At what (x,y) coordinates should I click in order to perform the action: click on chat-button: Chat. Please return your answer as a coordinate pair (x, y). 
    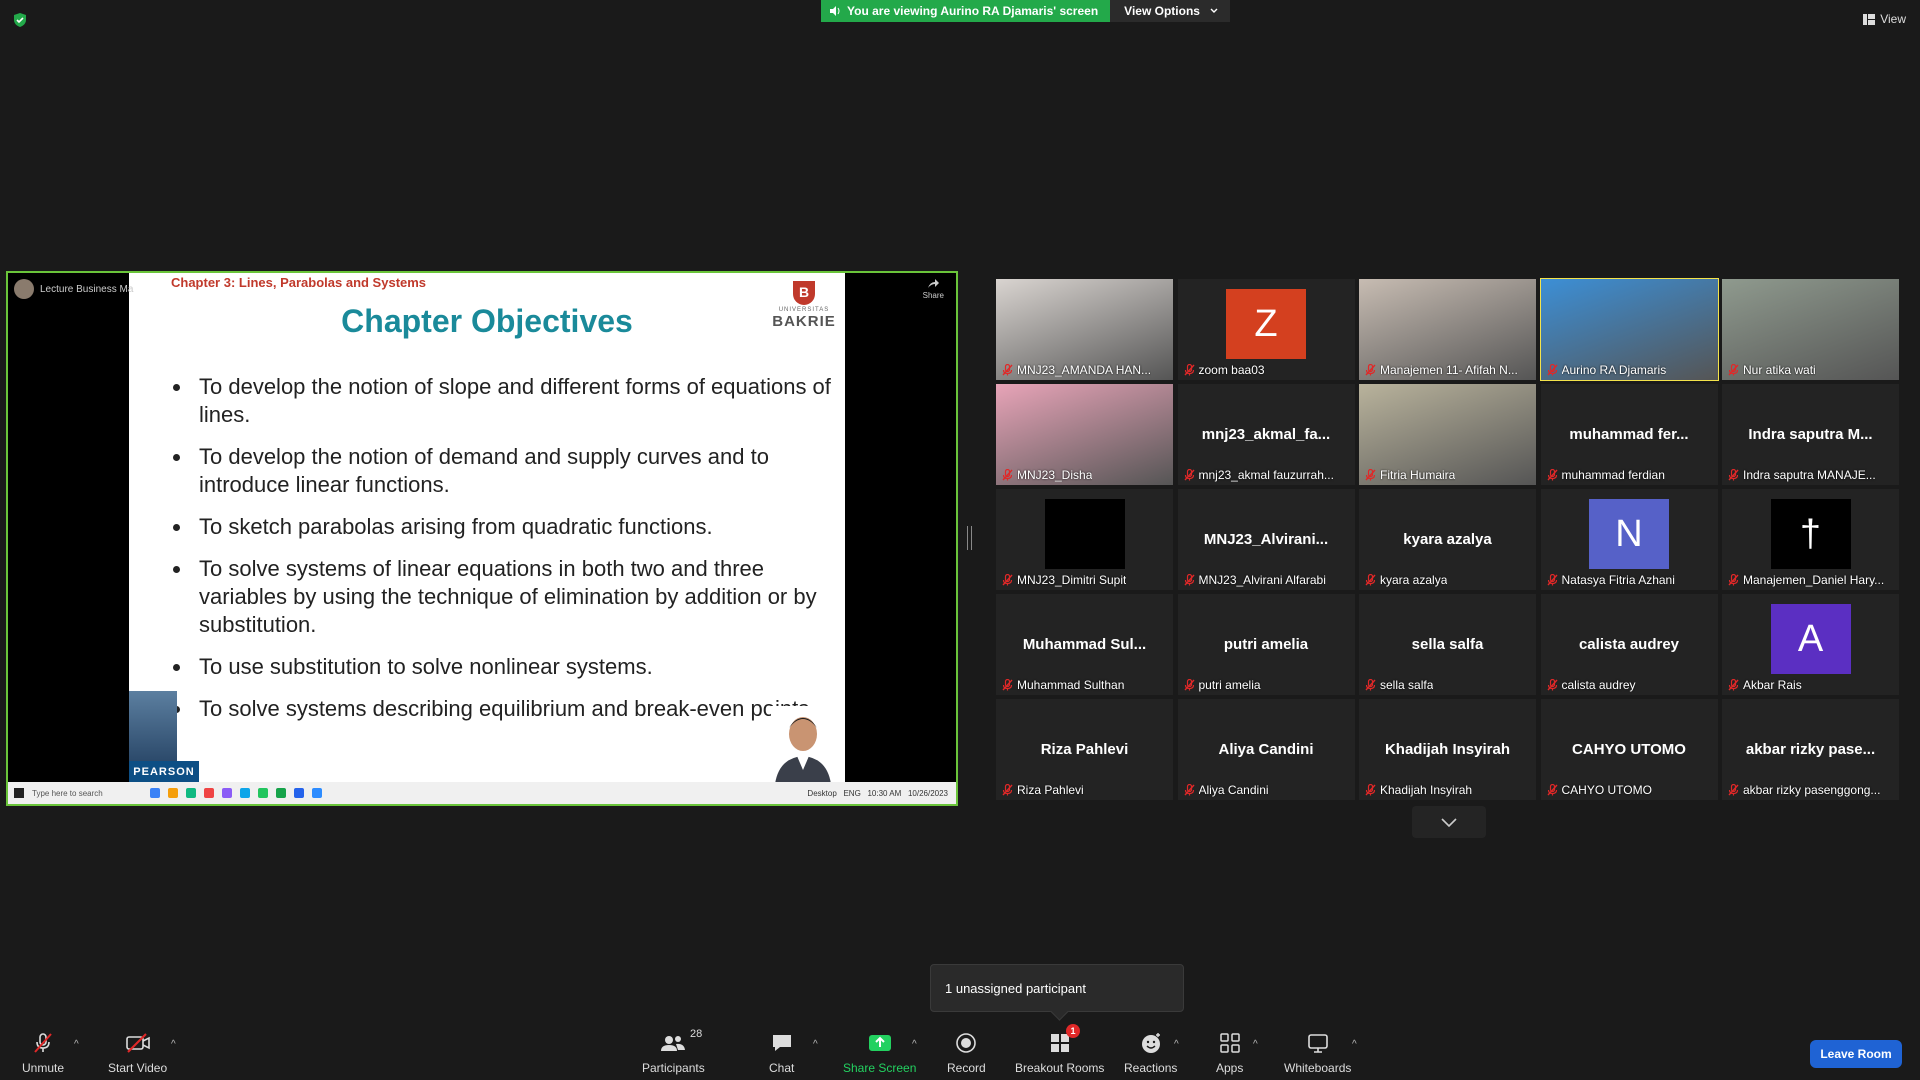
    Looking at the image, I should click on (781, 1053).